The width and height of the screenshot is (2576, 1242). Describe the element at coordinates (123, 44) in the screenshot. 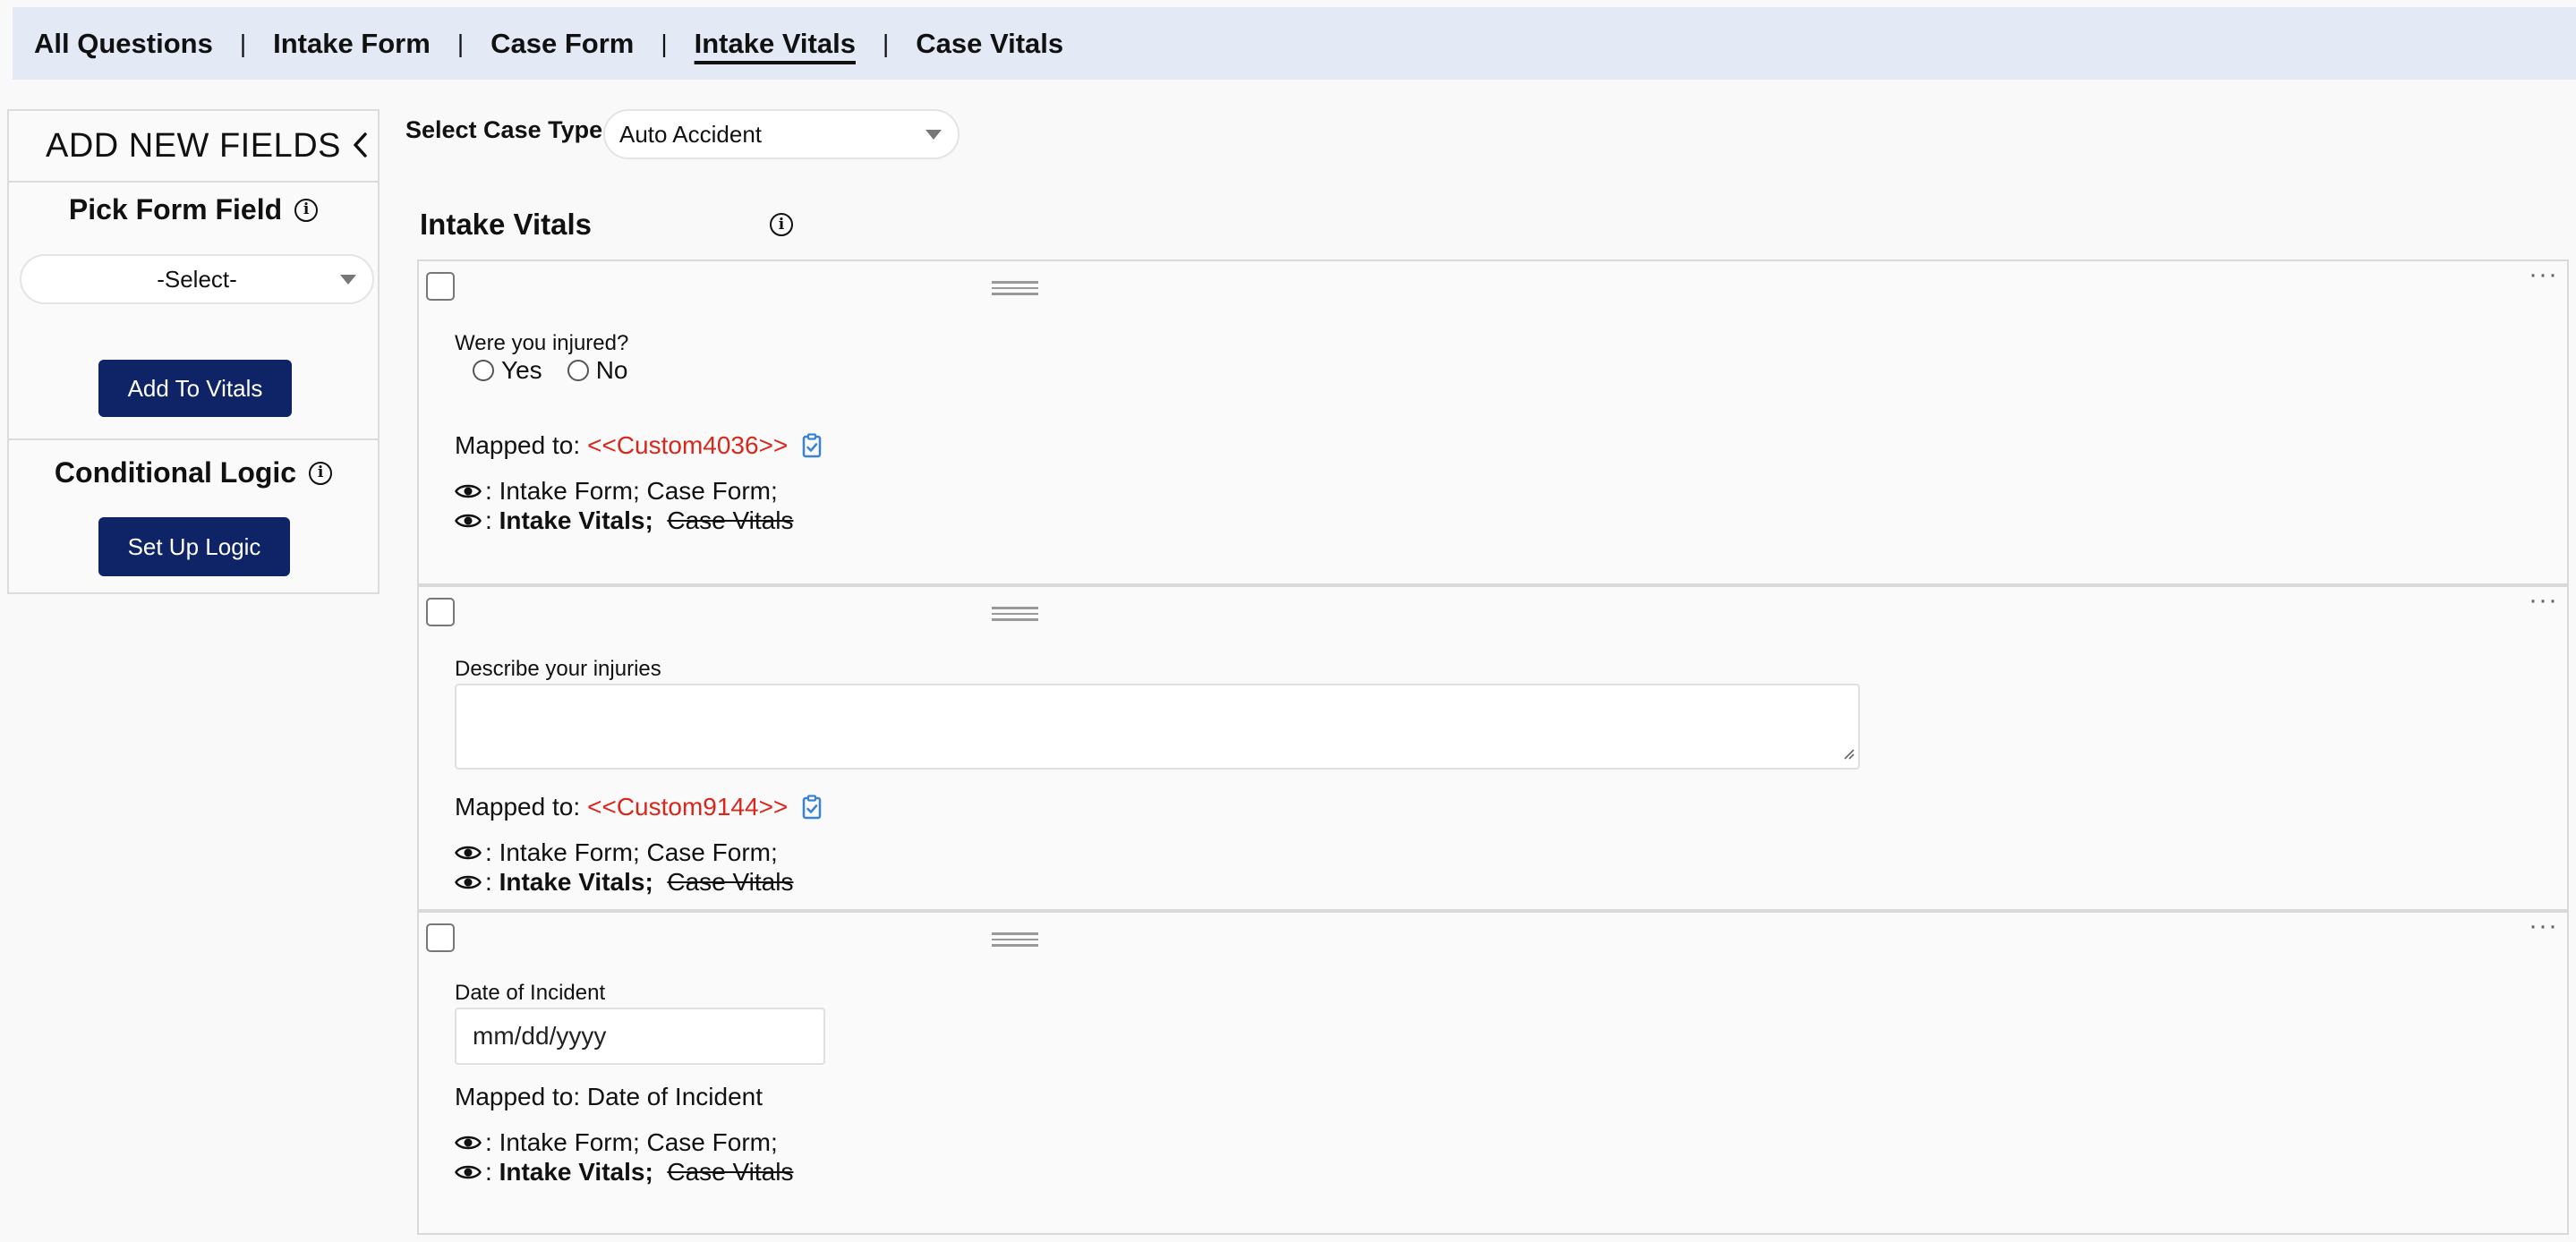

I see `tab-all-questions: All Questions` at that location.